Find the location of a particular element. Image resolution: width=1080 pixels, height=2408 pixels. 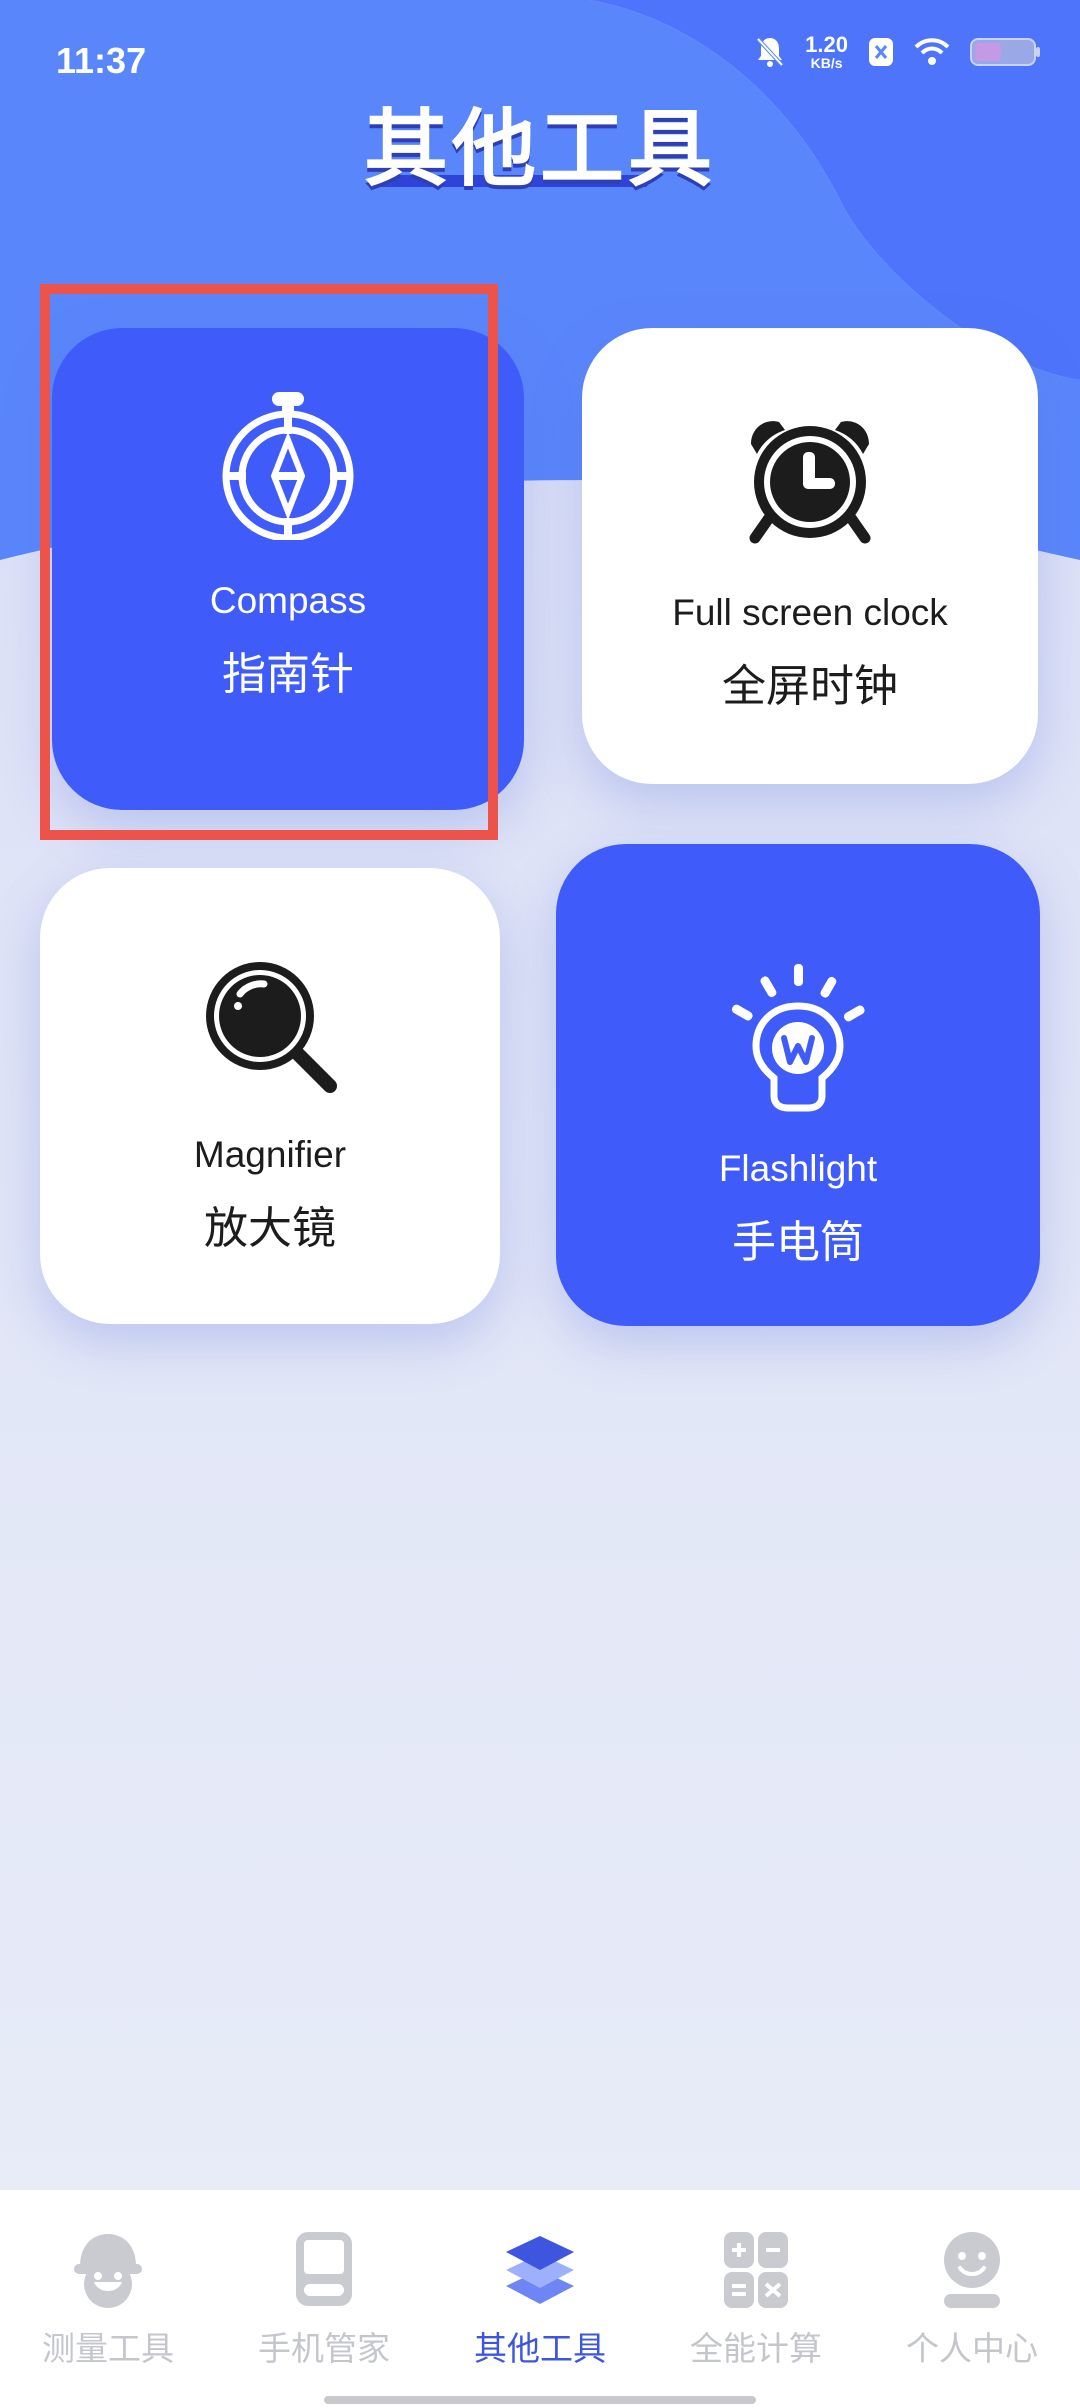

tool-card-flashlight: Flashlight 手电筒 is located at coordinates (798, 1085).